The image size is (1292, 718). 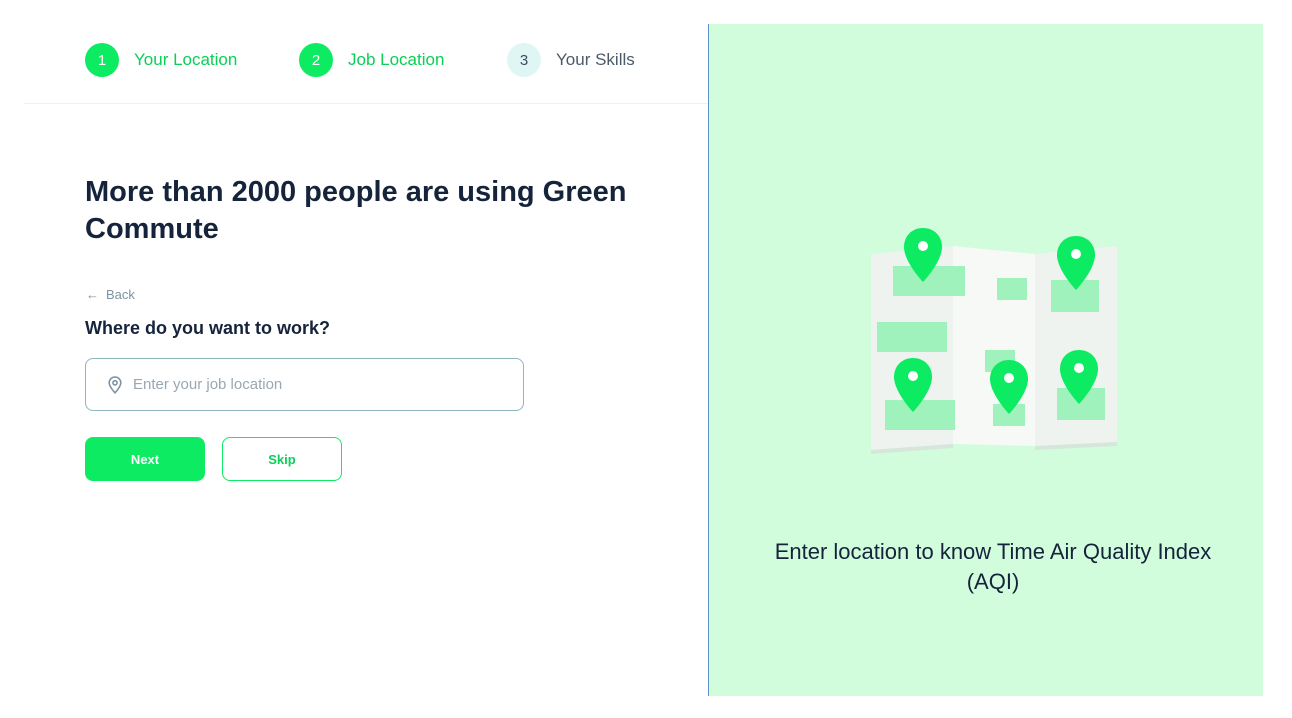 What do you see at coordinates (323, 384) in the screenshot?
I see `job-location-input` at bounding box center [323, 384].